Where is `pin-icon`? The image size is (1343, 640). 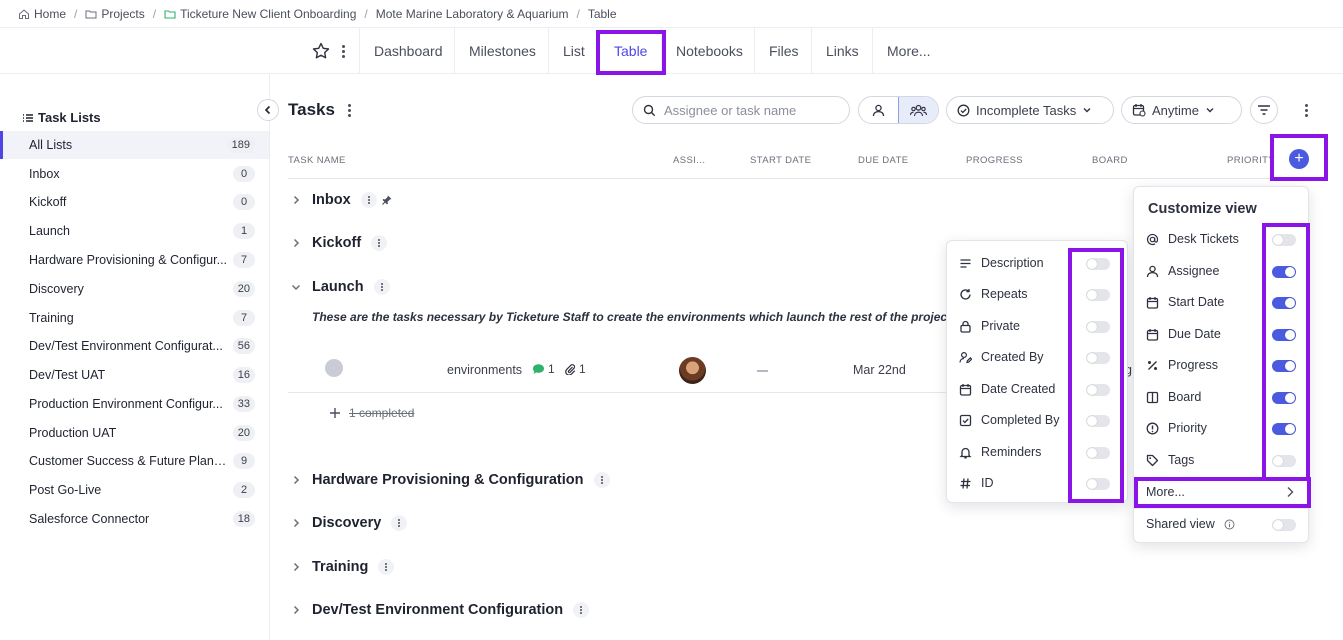 pin-icon is located at coordinates (387, 200).